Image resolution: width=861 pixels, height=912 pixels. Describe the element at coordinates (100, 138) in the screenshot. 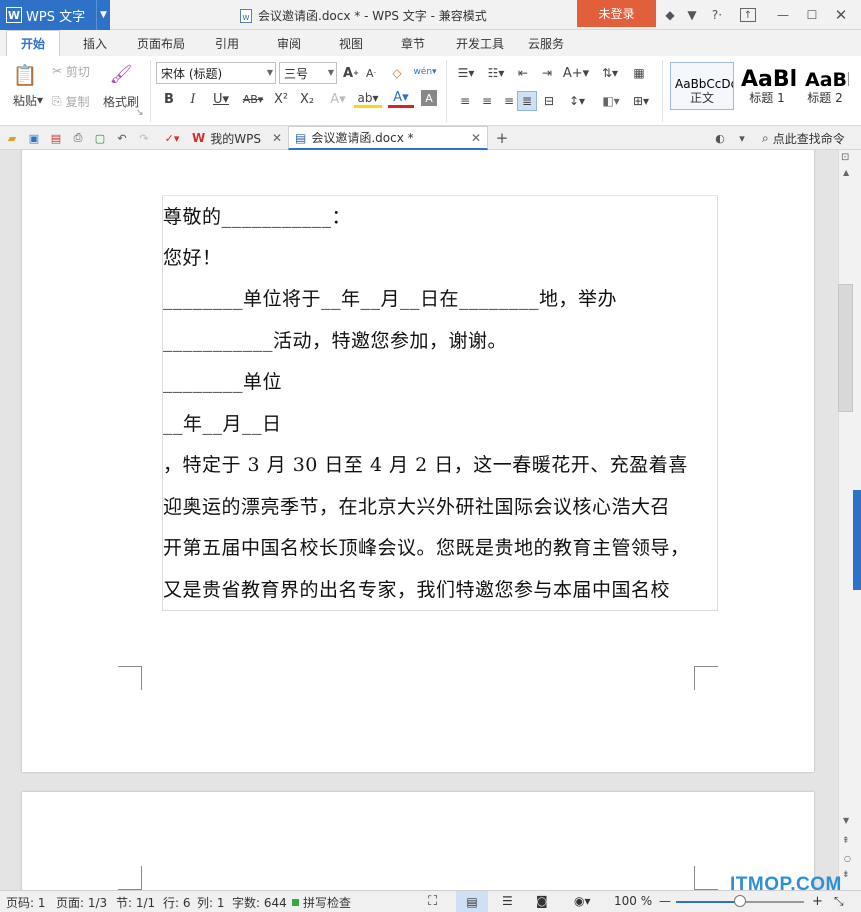

I see `print-preview-icon: ▢` at that location.